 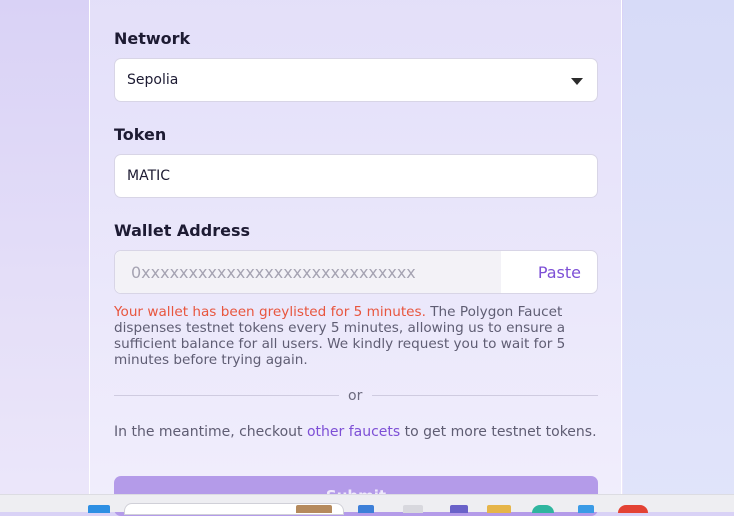 What do you see at coordinates (355, 396) in the screenshot?
I see `divider-or: or` at bounding box center [355, 396].